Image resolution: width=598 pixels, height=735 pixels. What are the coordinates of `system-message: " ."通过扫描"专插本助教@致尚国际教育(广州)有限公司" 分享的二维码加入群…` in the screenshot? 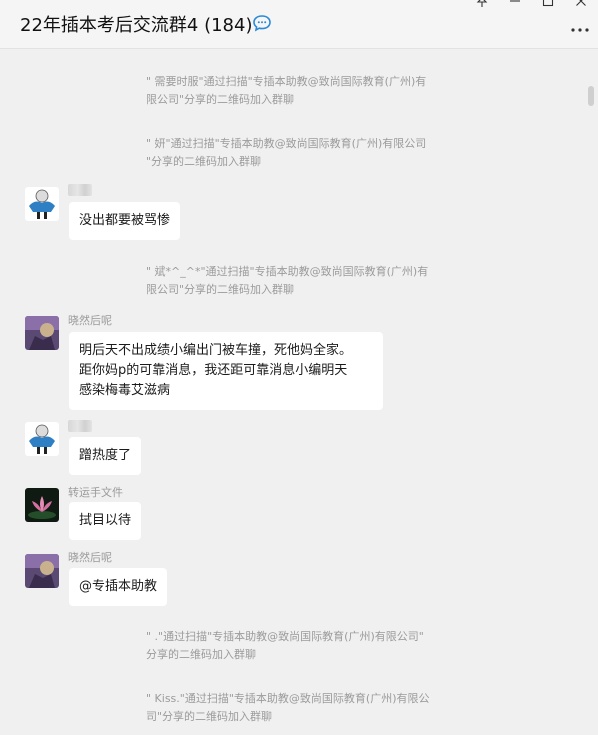 It's located at (285, 645).